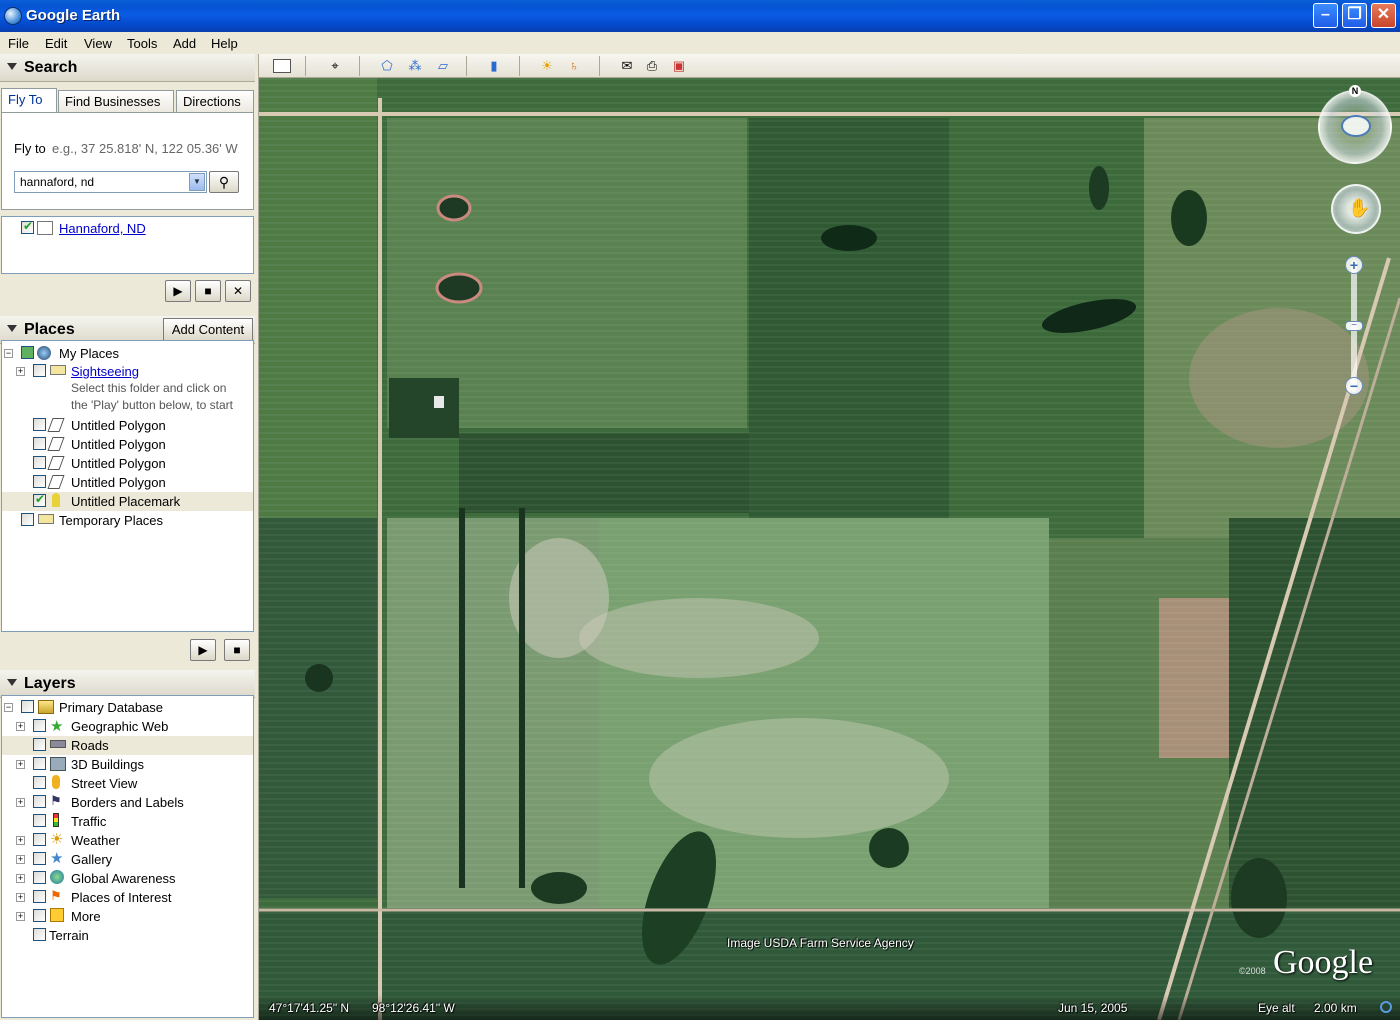 The height and width of the screenshot is (1020, 1400). Describe the element at coordinates (224, 43) in the screenshot. I see `menu-help: Help` at that location.